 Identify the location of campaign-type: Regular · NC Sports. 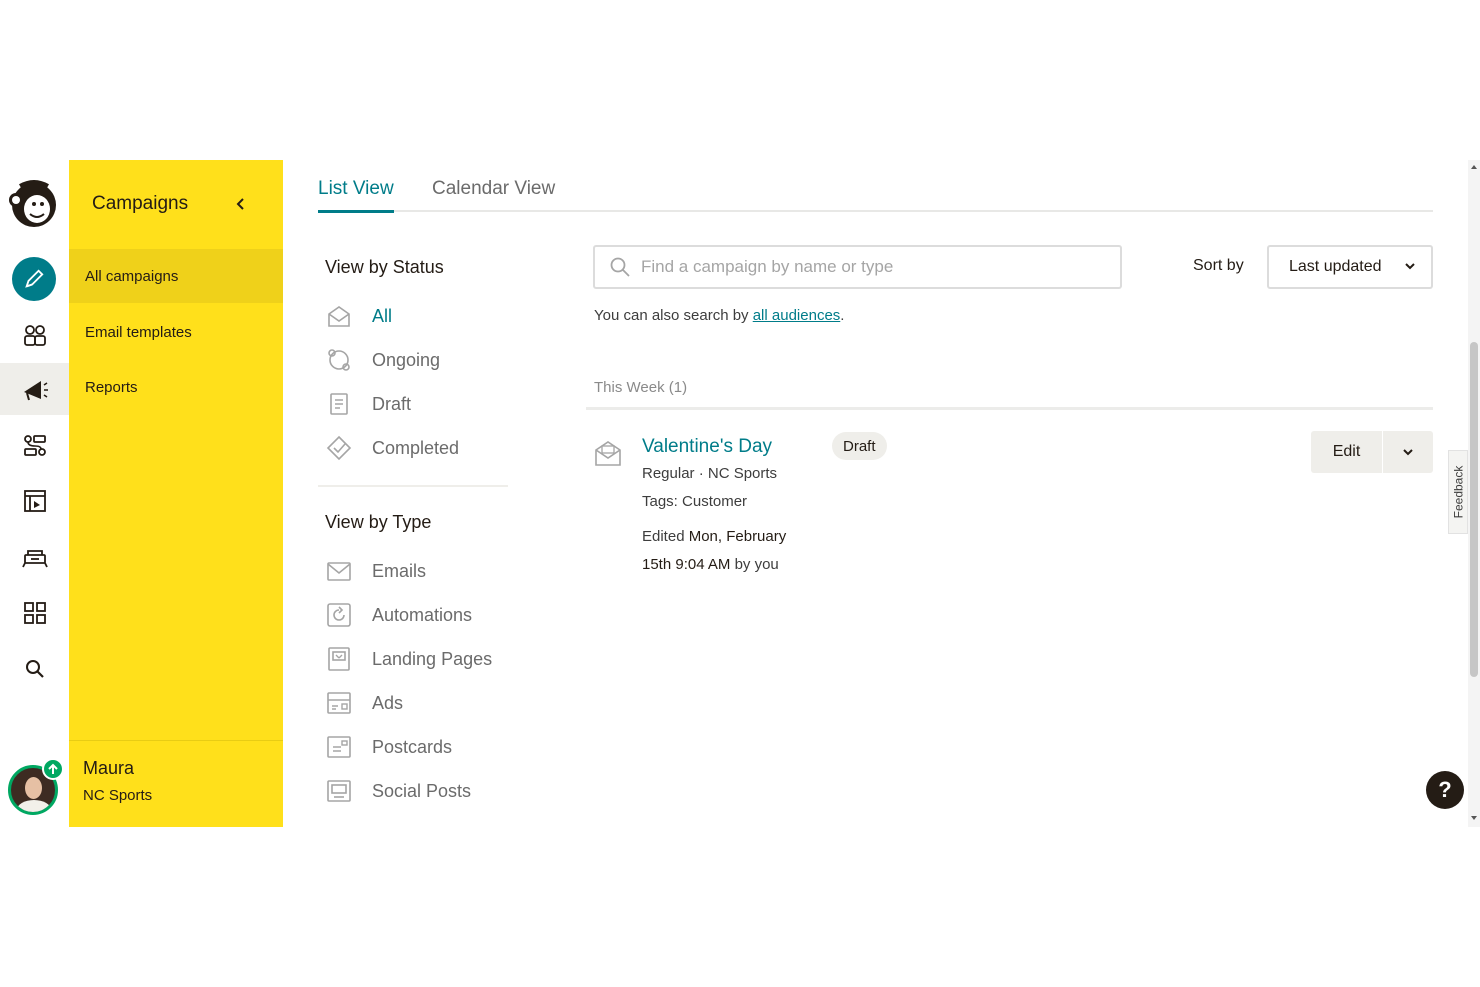
(710, 473).